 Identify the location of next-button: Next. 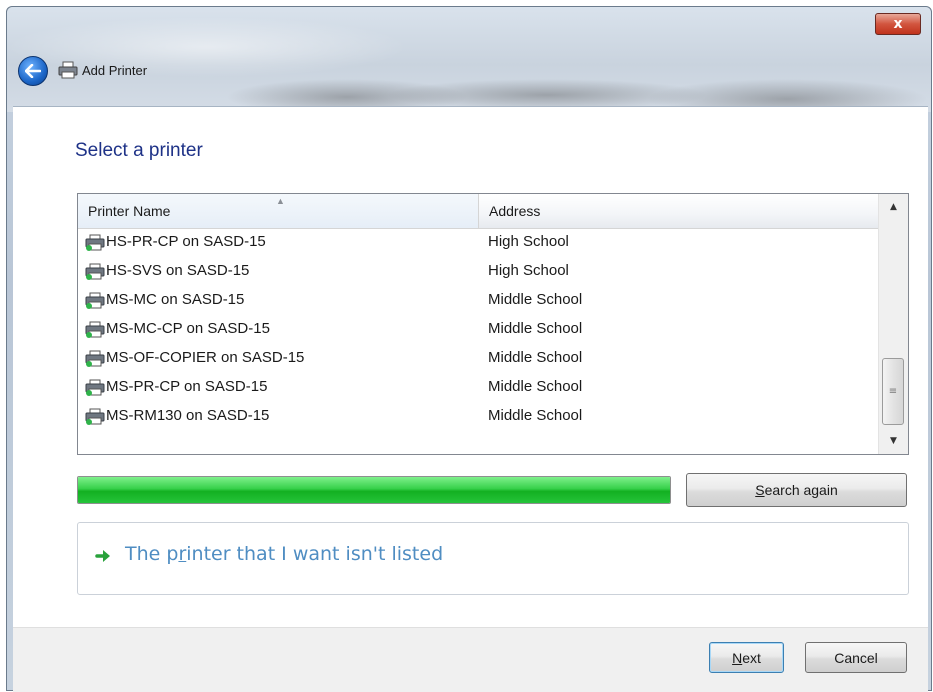
(746, 657).